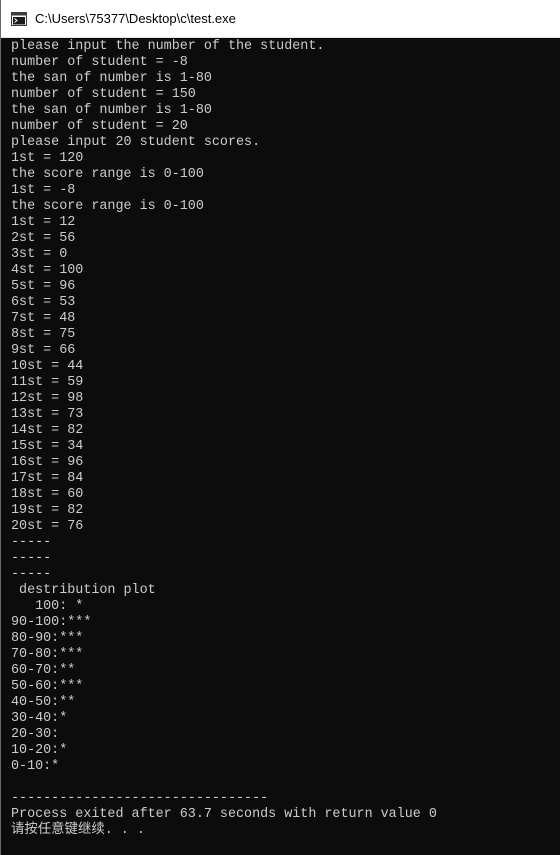  Describe the element at coordinates (47, 526) in the screenshot. I see `console-line: 20st = 76` at that location.